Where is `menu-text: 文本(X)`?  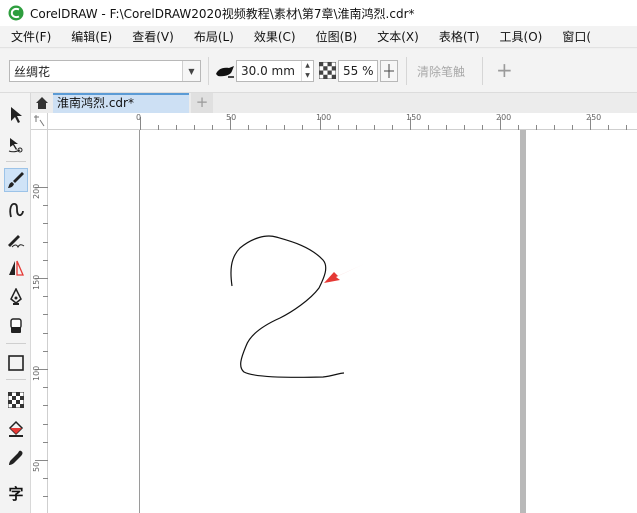
menu-text: 文本(X) is located at coordinates (398, 37).